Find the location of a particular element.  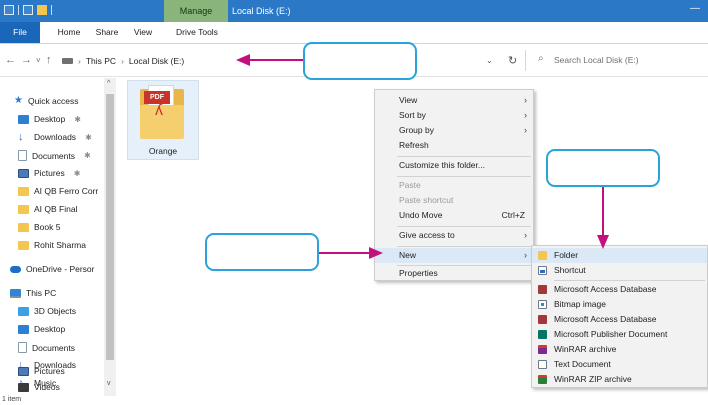

properties-icon is located at coordinates (28, 10).